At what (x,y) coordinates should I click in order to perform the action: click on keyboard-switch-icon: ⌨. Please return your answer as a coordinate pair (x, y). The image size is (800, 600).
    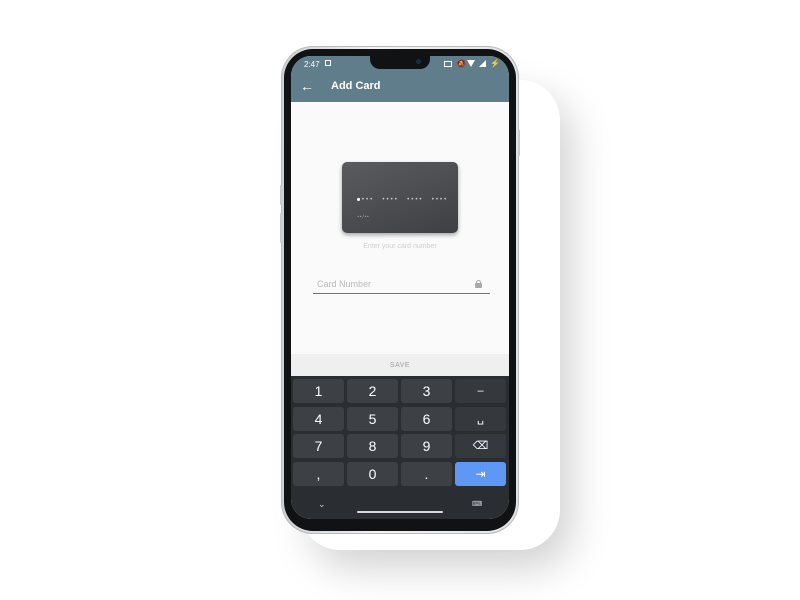
    Looking at the image, I should click on (477, 504).